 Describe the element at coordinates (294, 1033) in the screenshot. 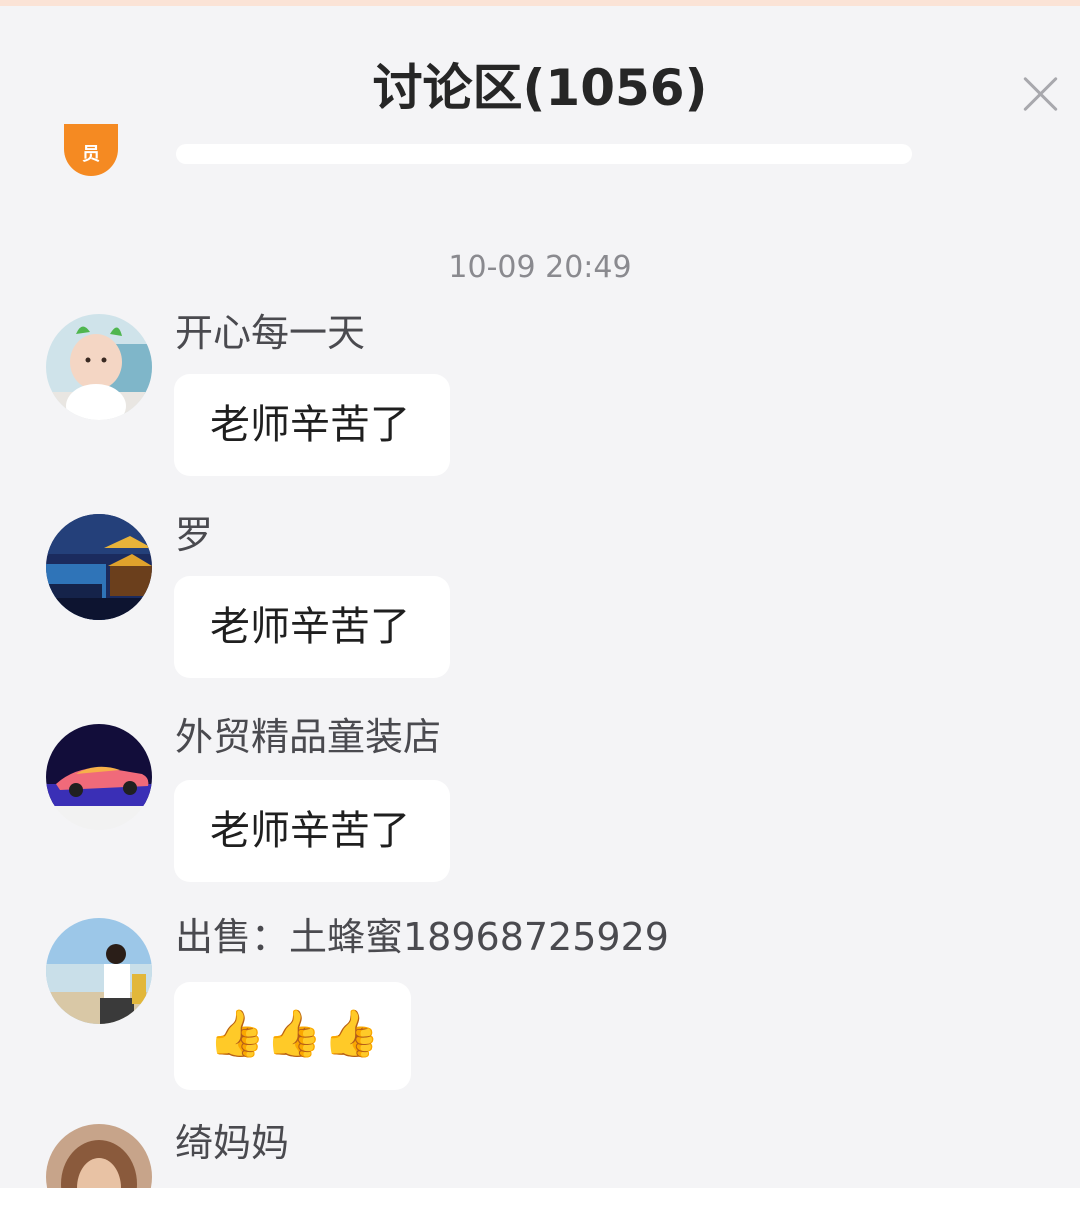

I see `thumbs-up-emoji-group: 👍👍👍` at that location.